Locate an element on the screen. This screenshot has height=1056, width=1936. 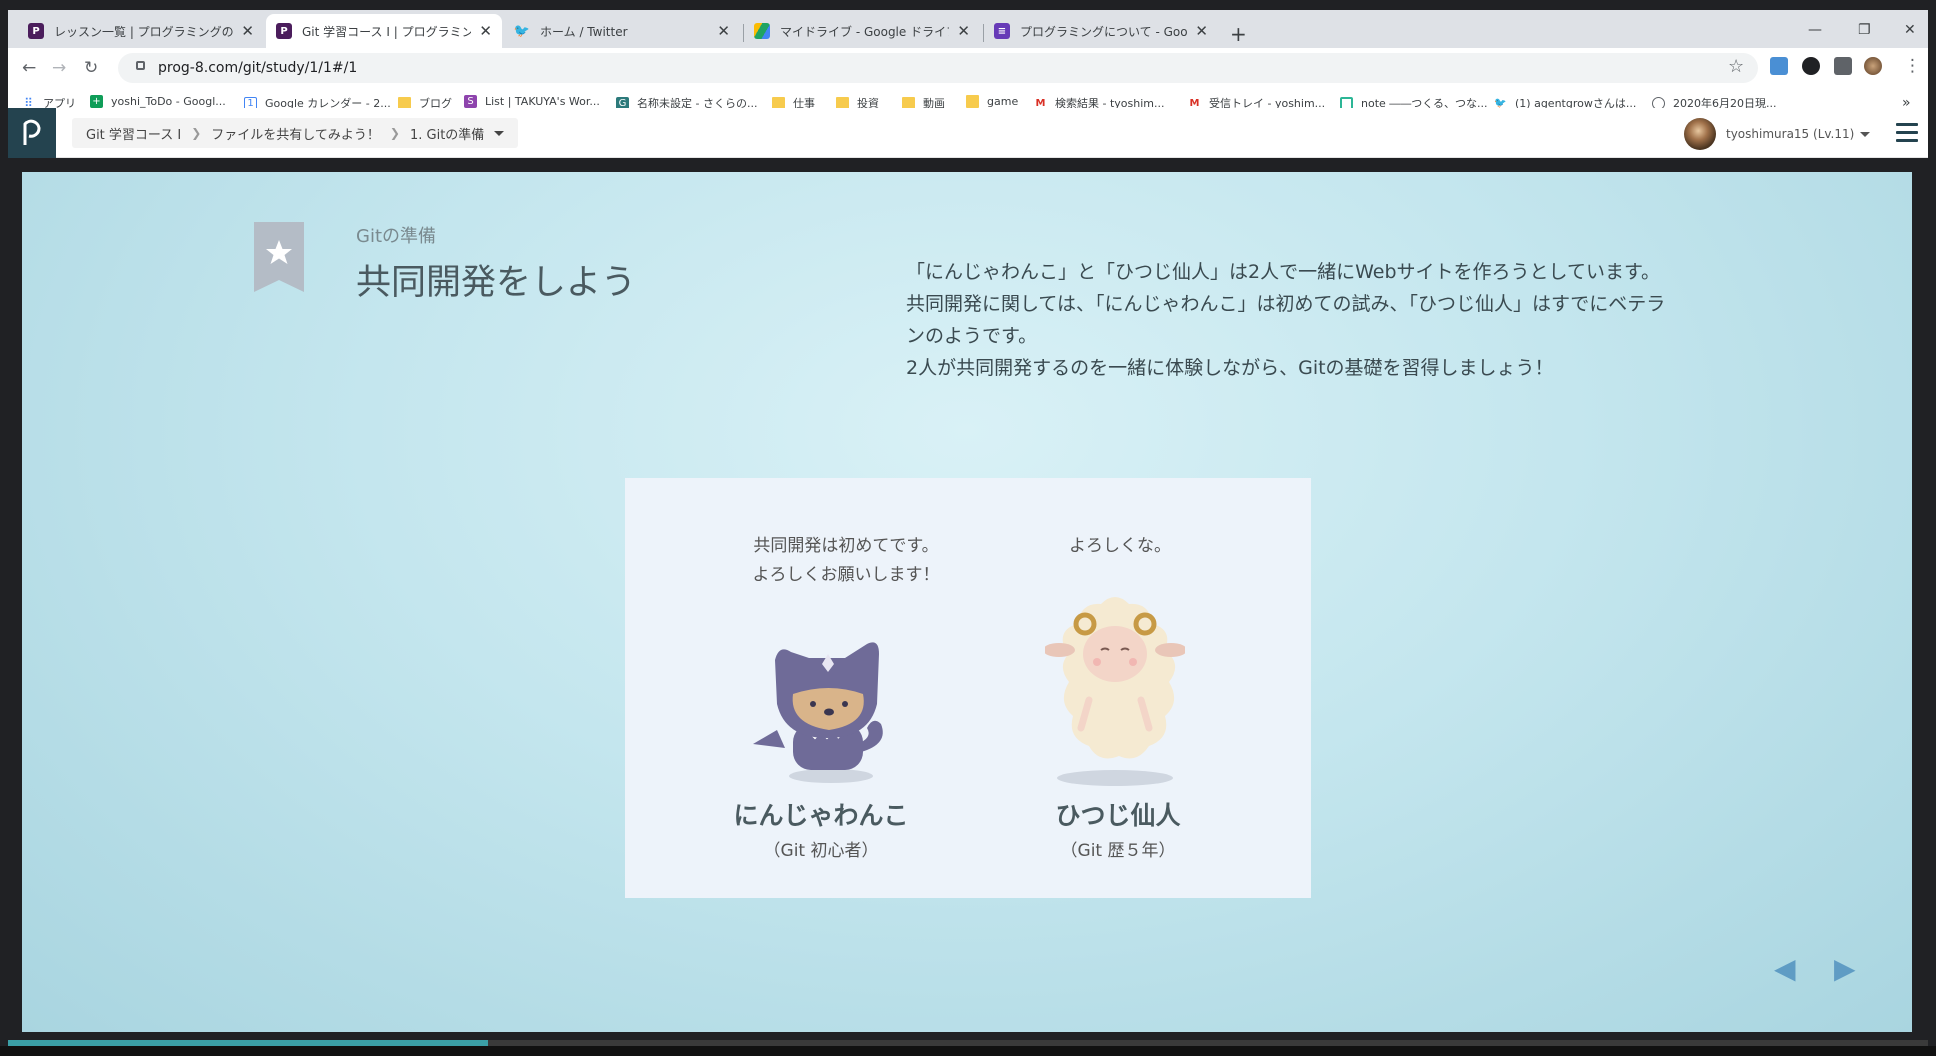
window-frame is located at coordinates (968, 5).